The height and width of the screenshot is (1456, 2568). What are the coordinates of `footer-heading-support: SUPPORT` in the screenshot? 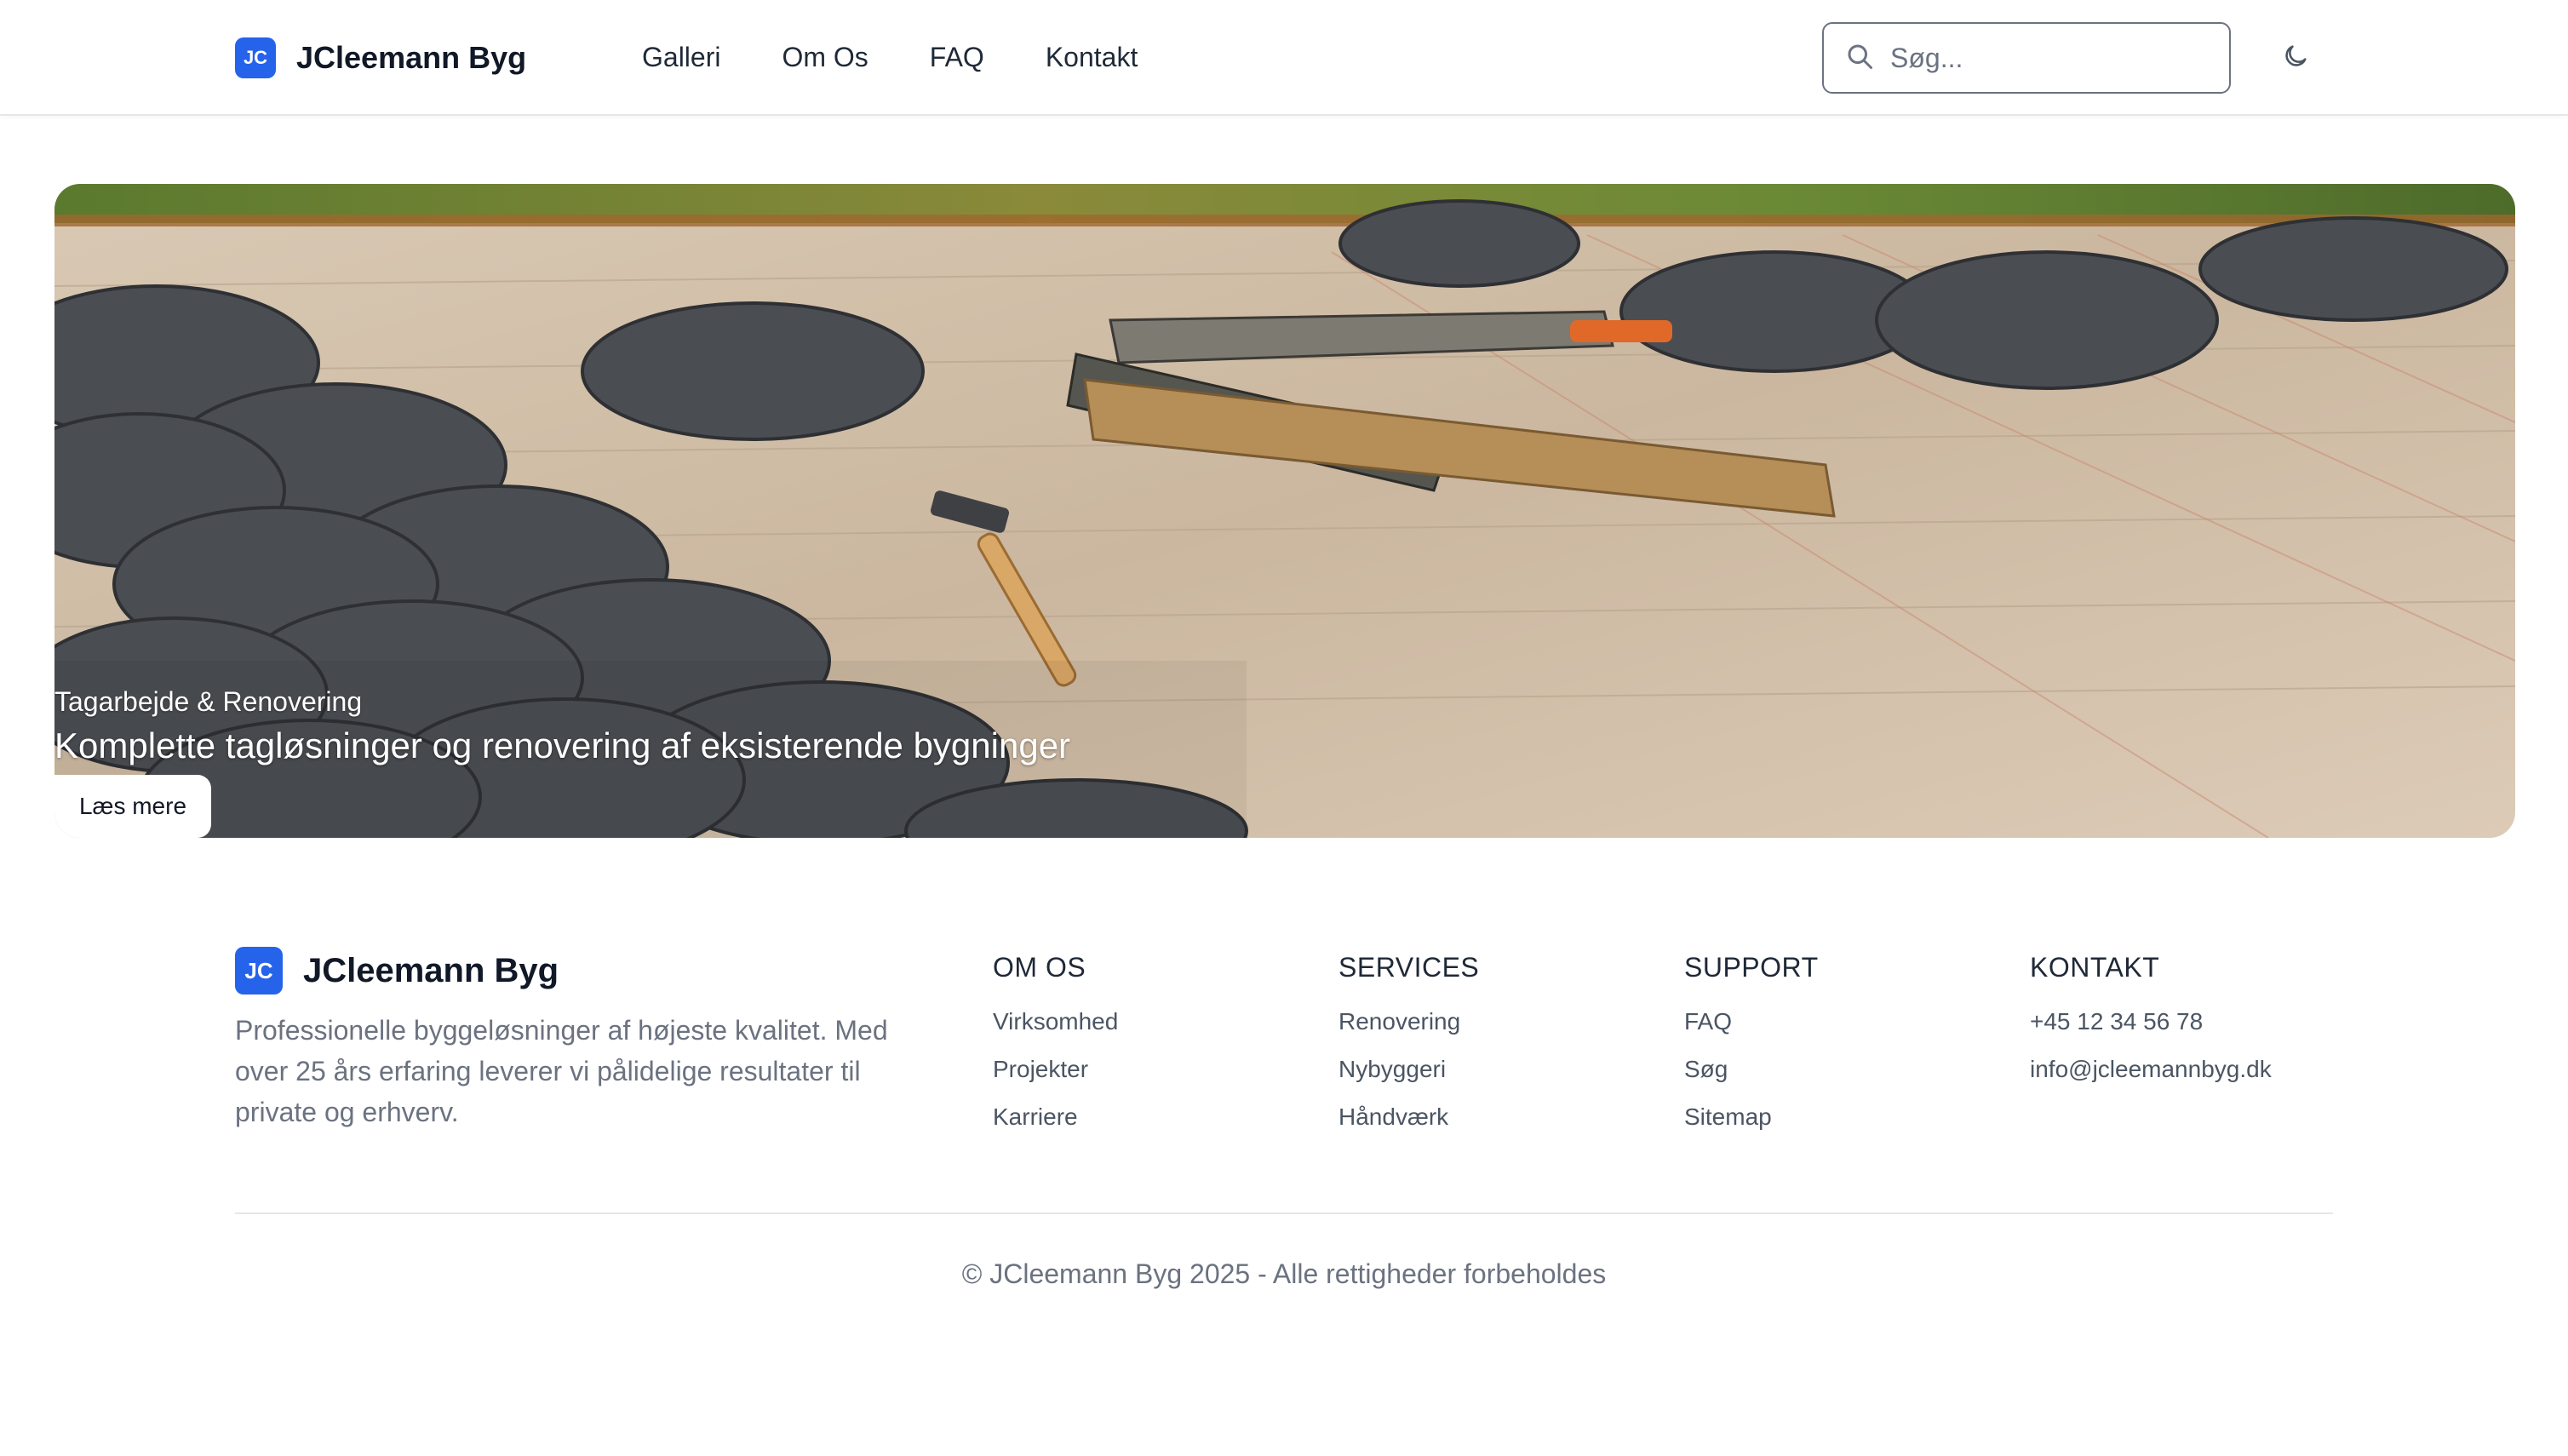 It's located at (1751, 967).